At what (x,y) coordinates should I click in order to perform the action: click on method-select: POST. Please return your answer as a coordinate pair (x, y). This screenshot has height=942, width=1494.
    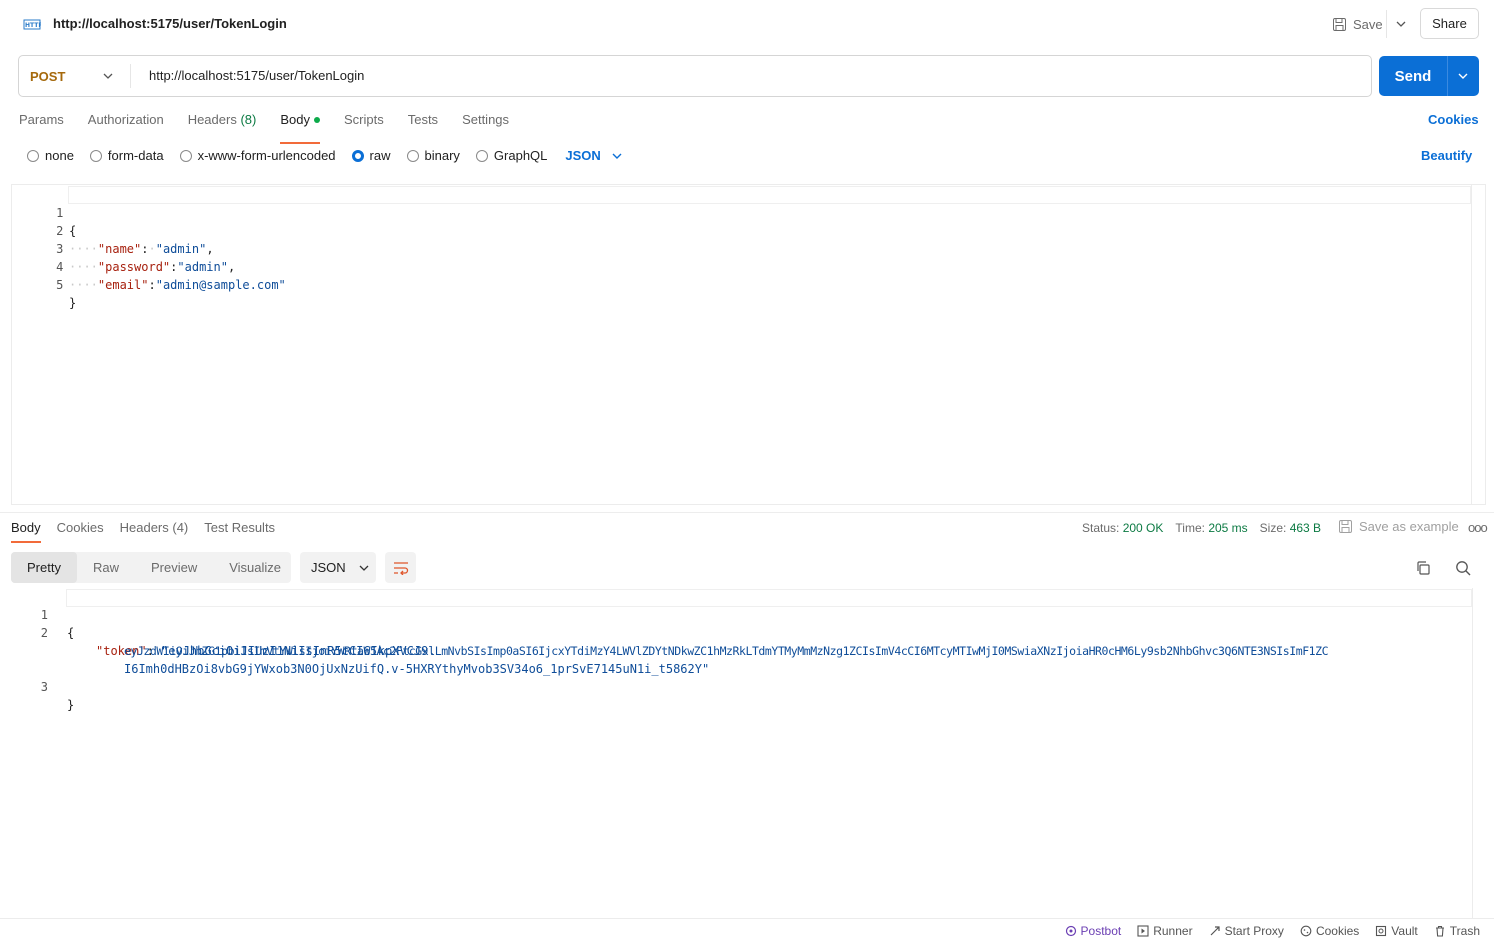
    Looking at the image, I should click on (75, 76).